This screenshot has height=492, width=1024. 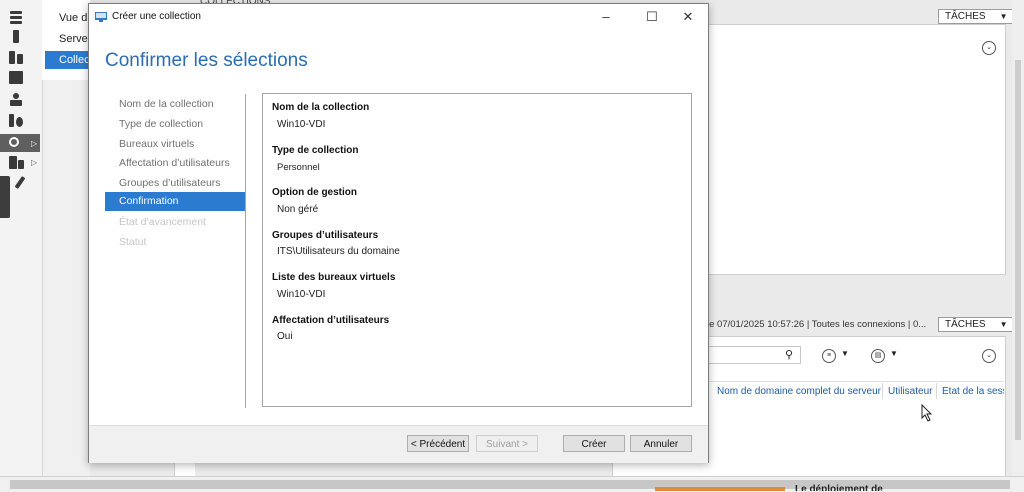 I want to click on tasks-button-top: TÂCHES ▼, so click(x=976, y=16).